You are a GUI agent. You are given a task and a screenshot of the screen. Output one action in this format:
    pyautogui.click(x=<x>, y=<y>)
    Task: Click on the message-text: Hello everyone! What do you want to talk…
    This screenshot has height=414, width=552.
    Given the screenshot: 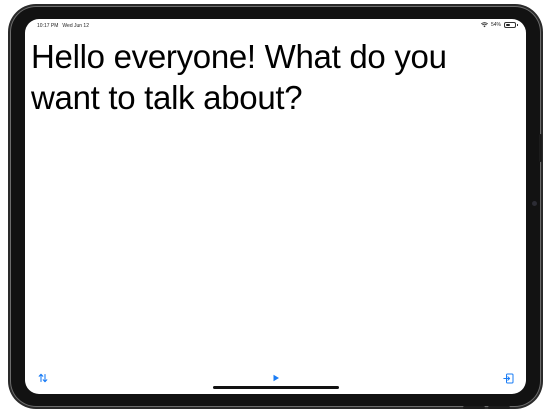 What is the action you would take?
    pyautogui.click(x=239, y=77)
    